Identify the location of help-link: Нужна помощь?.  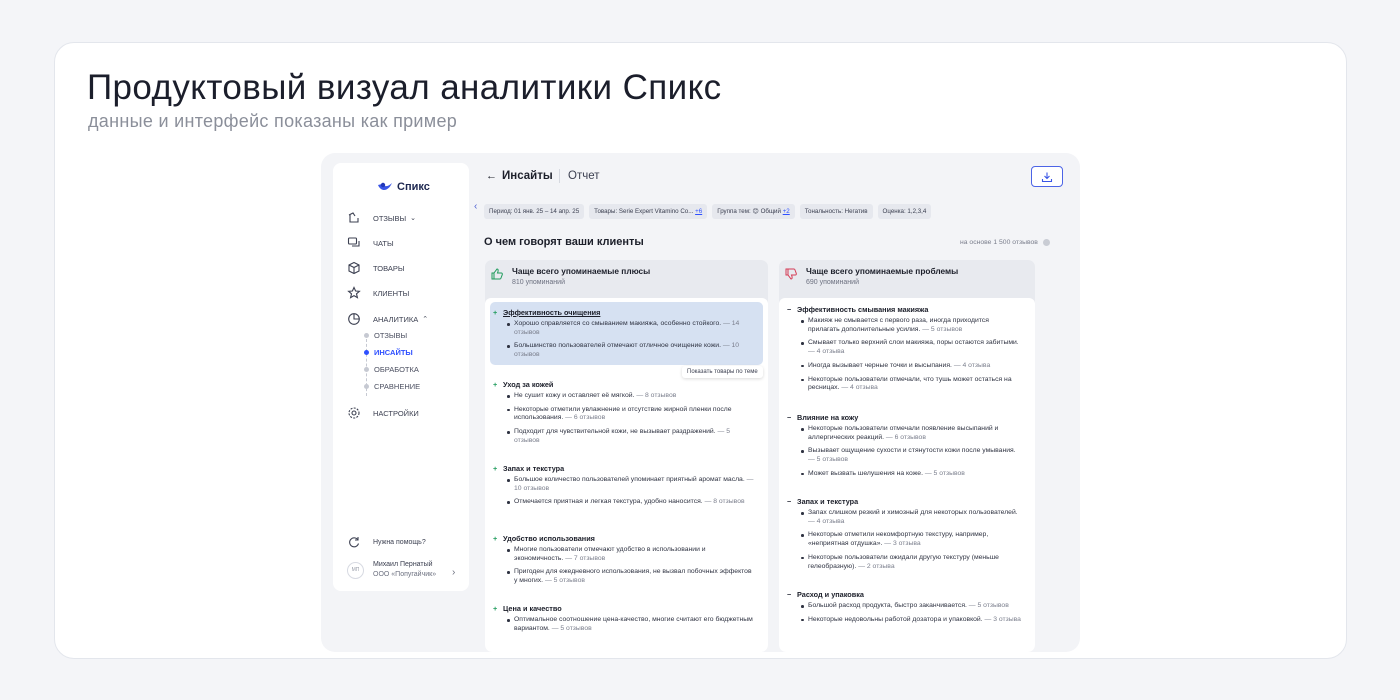
(386, 542).